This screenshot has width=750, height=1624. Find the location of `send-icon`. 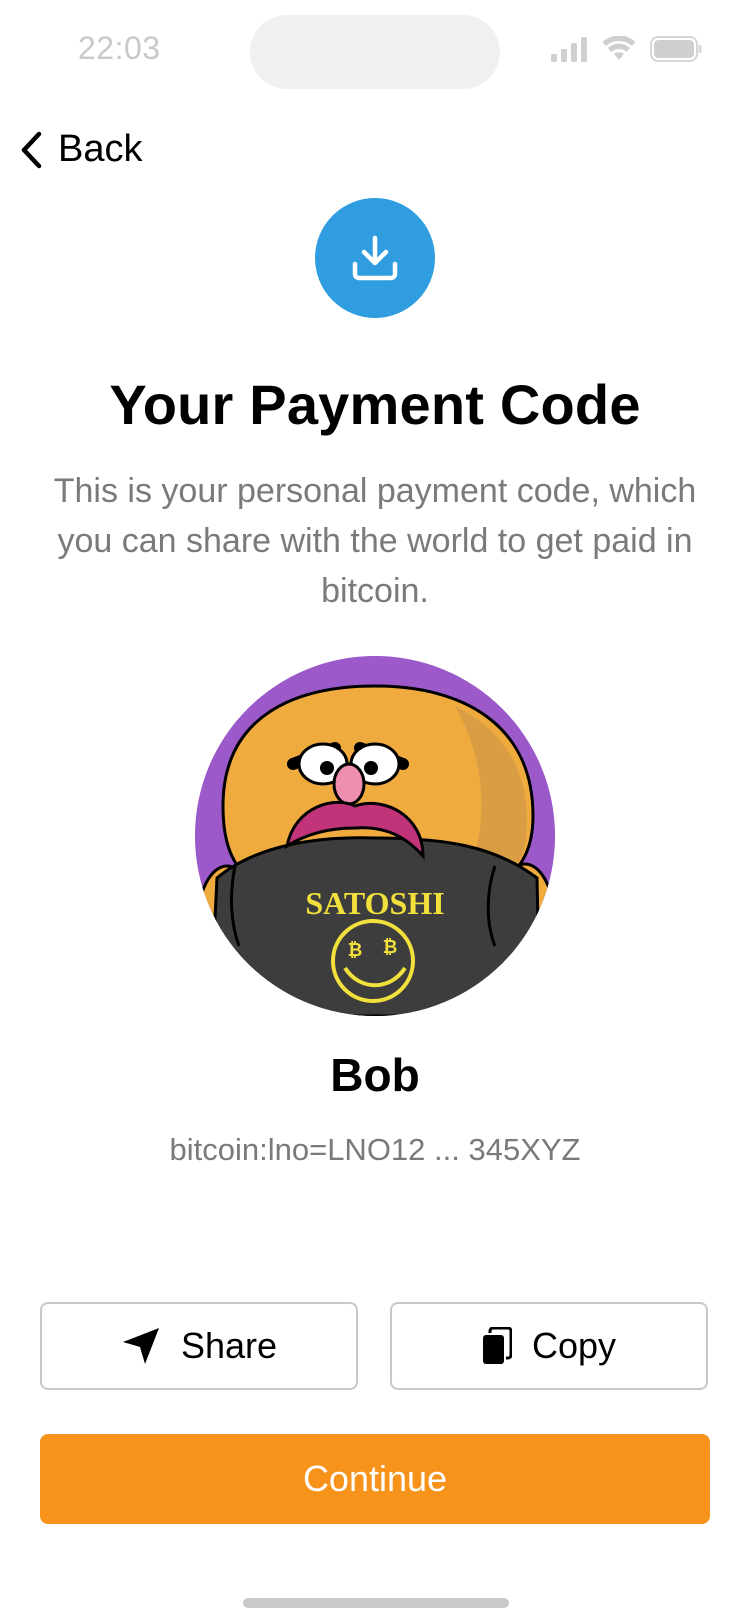

send-icon is located at coordinates (140, 1346).